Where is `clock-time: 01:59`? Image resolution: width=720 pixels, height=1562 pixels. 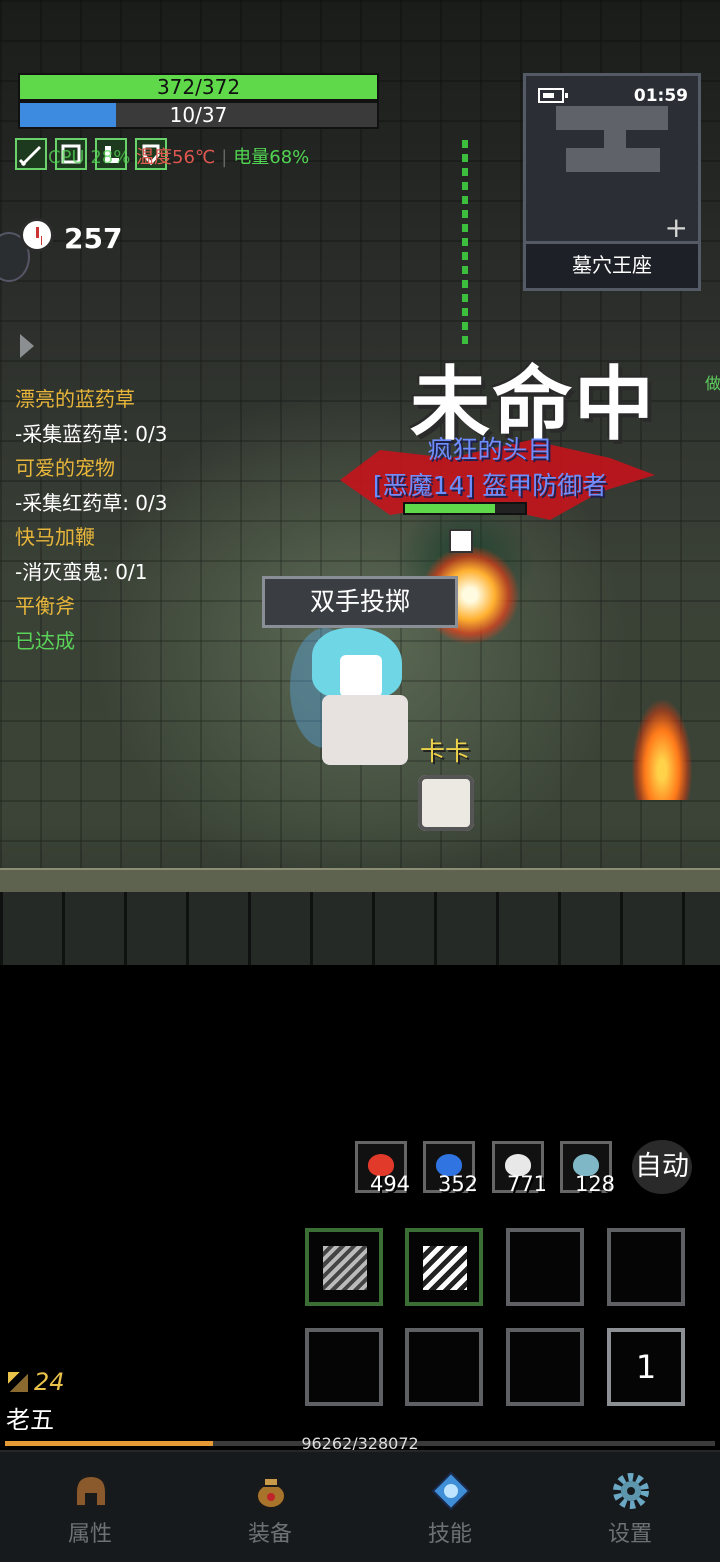
clock-time: 01:59 is located at coordinates (660, 96).